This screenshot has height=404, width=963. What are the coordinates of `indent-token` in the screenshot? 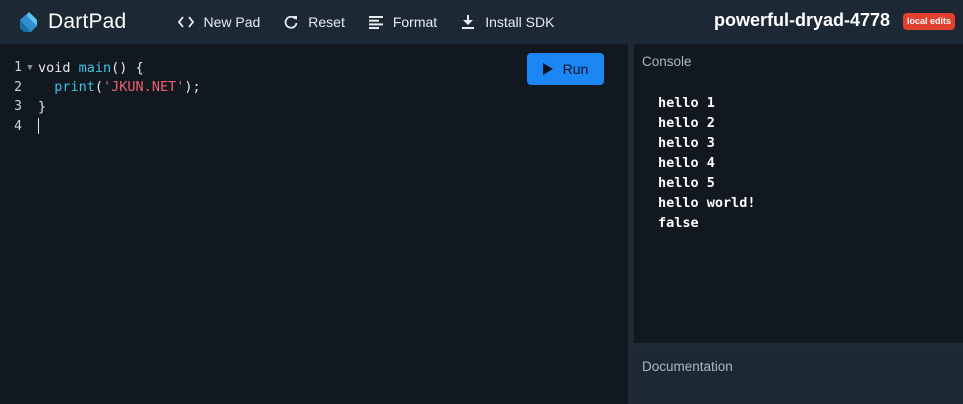 It's located at (46, 87).